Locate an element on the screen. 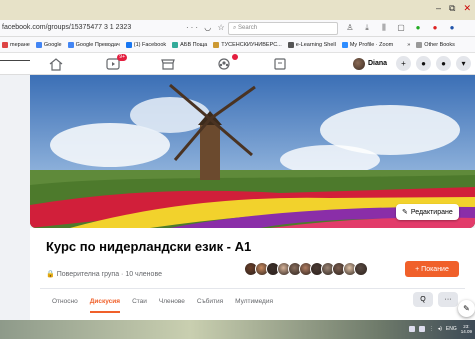  bookmark-label: » is located at coordinates (409, 44).